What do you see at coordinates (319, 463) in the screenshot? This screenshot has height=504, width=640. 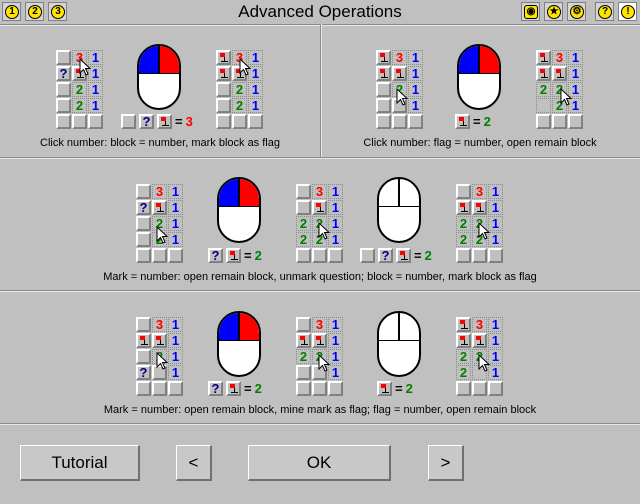 I see `ok-button: OK` at bounding box center [319, 463].